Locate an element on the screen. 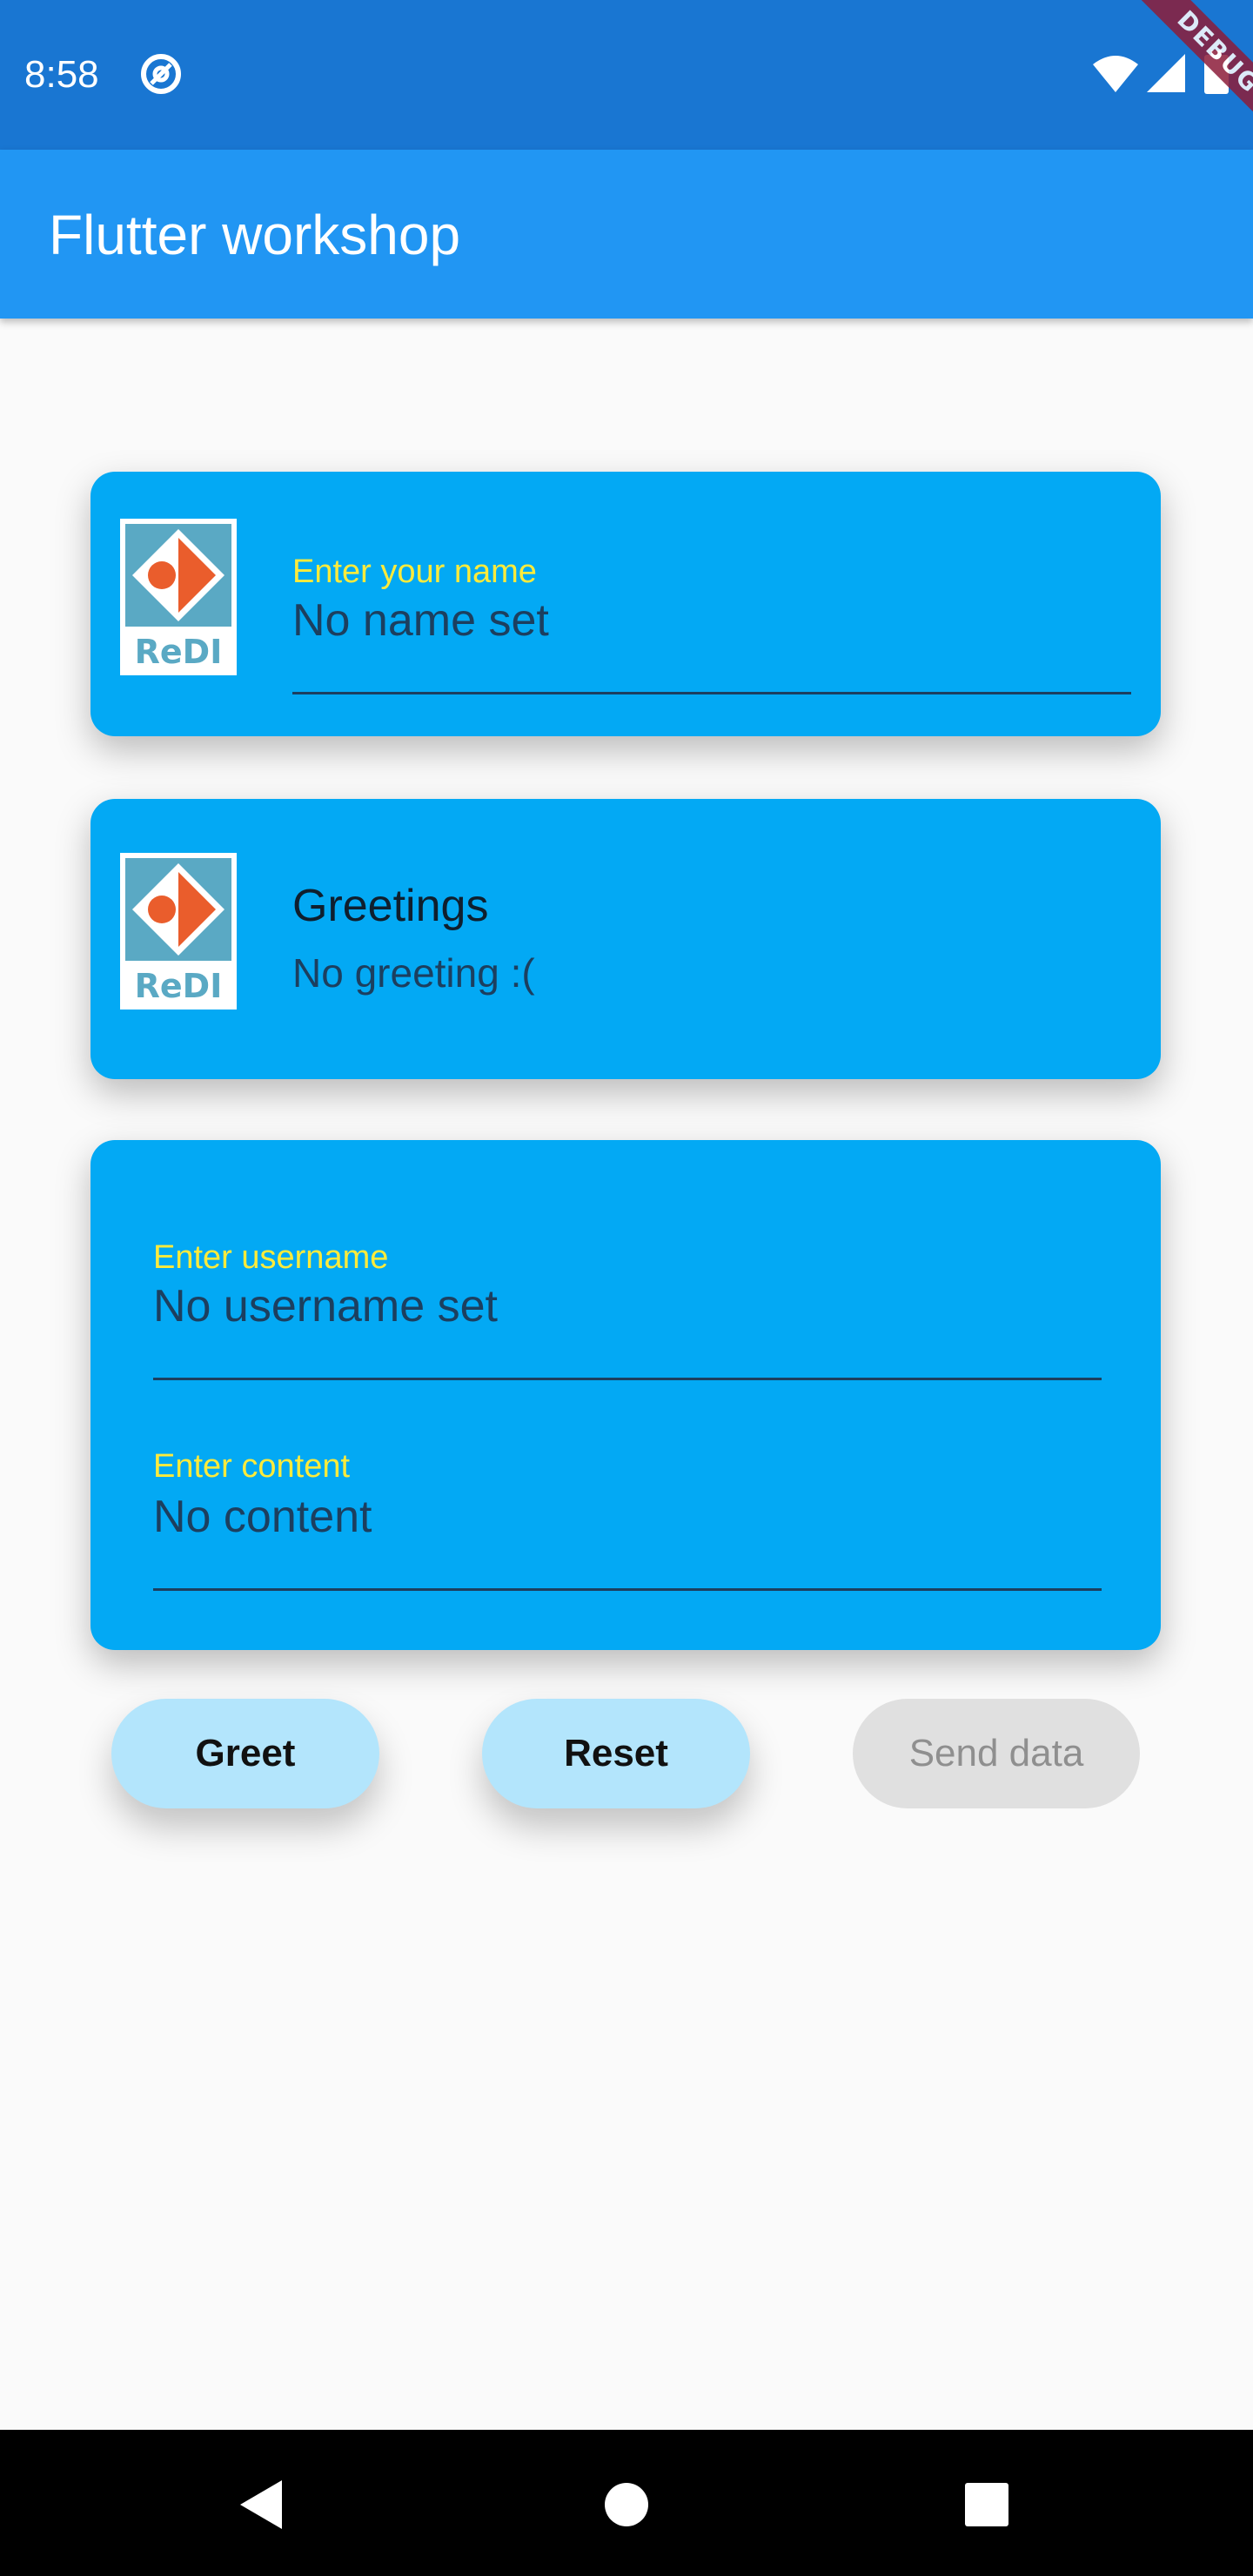 Image resolution: width=1253 pixels, height=2576 pixels. username-input is located at coordinates (544, 1306).